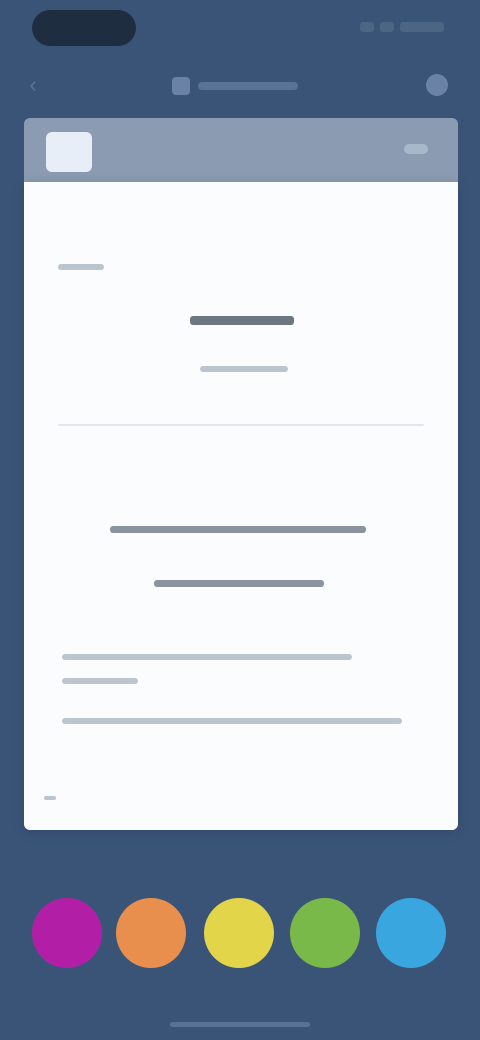 The height and width of the screenshot is (1040, 480). Describe the element at coordinates (422, 27) in the screenshot. I see `battery-icon` at that location.